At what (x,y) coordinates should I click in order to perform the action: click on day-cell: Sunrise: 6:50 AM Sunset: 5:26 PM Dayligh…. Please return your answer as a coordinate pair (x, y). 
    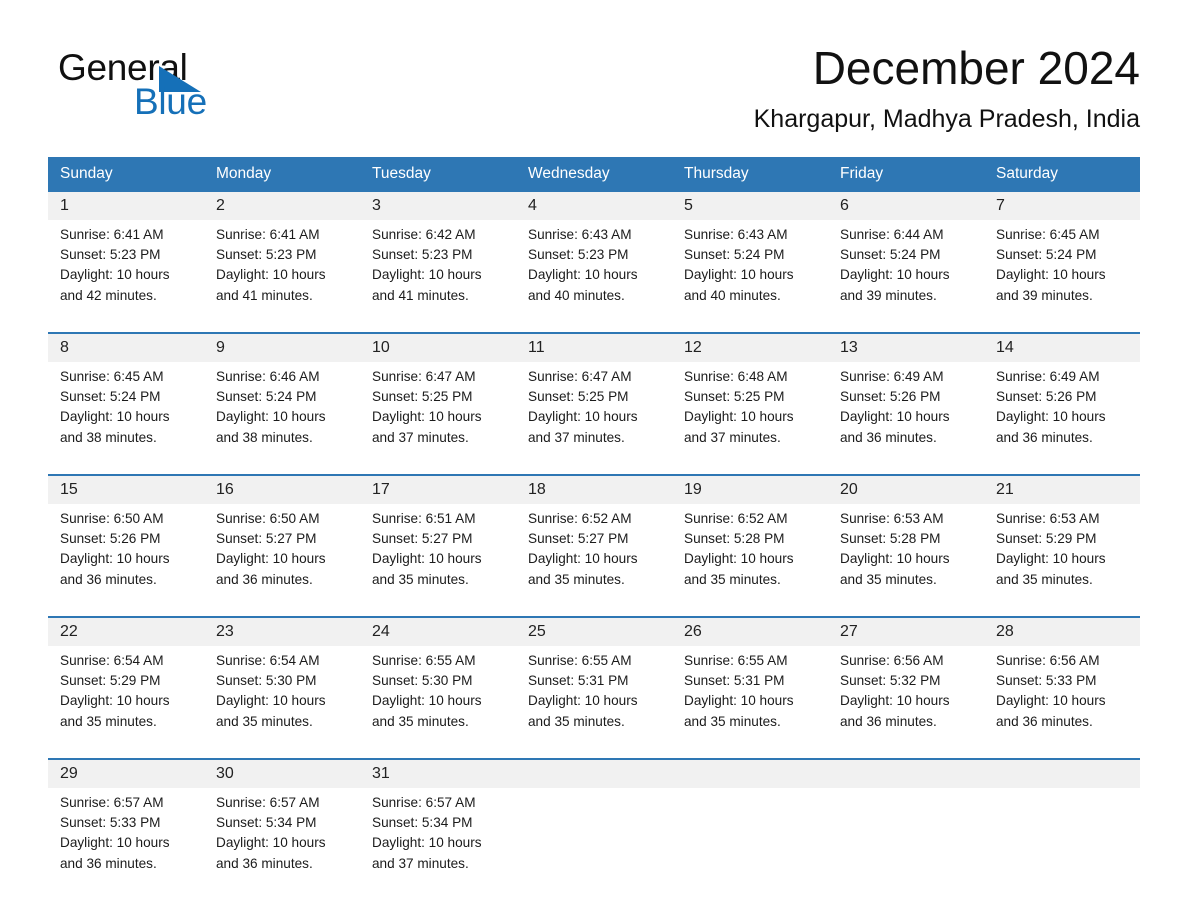
    Looking at the image, I should click on (126, 556).